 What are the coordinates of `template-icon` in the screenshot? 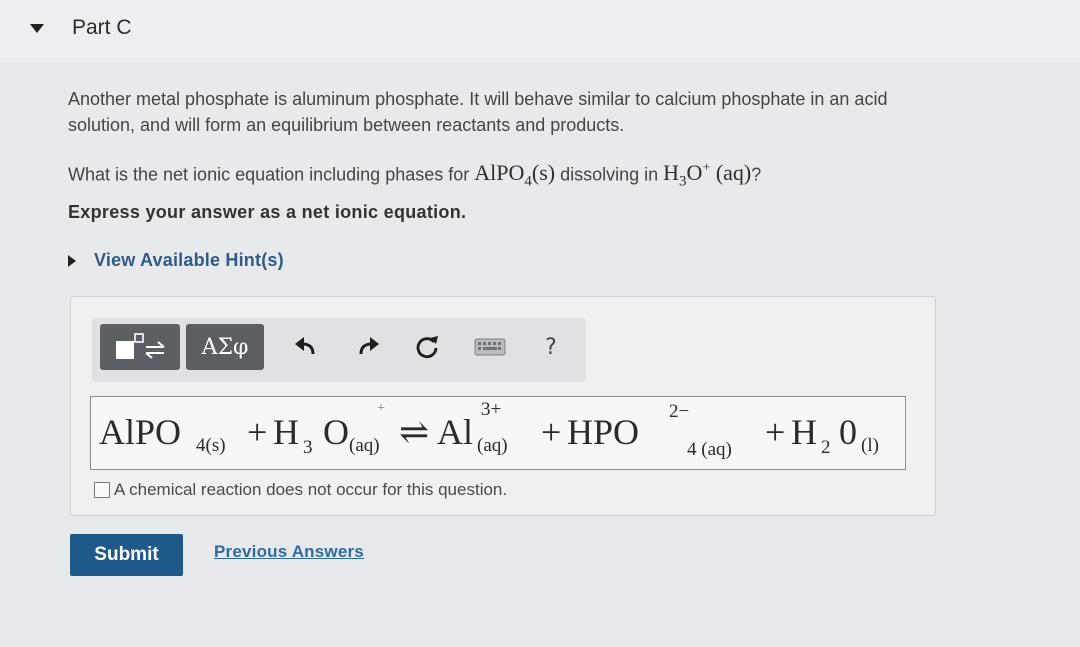 It's located at (140, 346).